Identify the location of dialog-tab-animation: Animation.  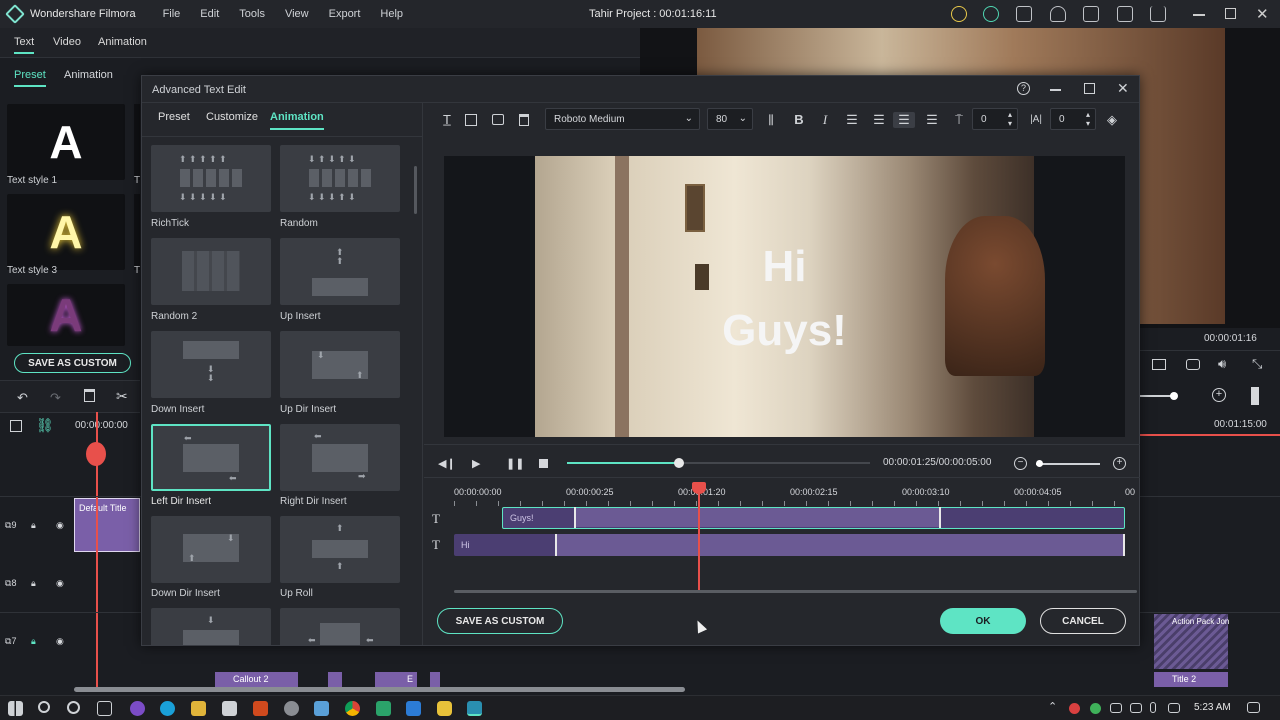
(297, 120).